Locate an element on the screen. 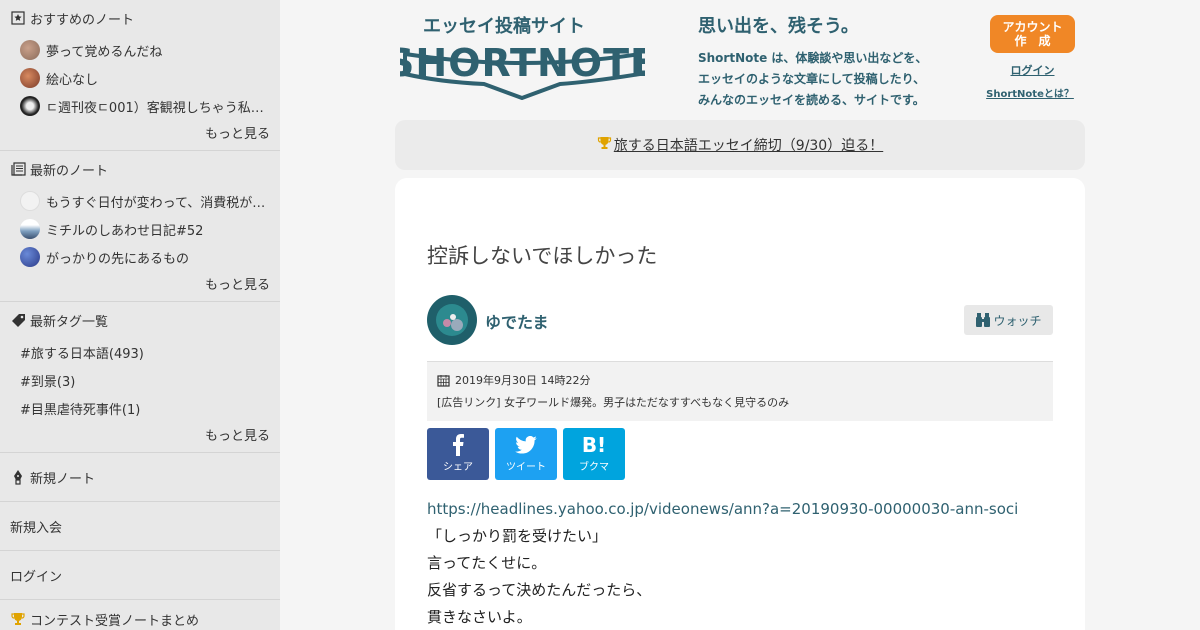 The height and width of the screenshot is (630, 1200). body-line: 貫きなさいよ。 is located at coordinates (479, 617).